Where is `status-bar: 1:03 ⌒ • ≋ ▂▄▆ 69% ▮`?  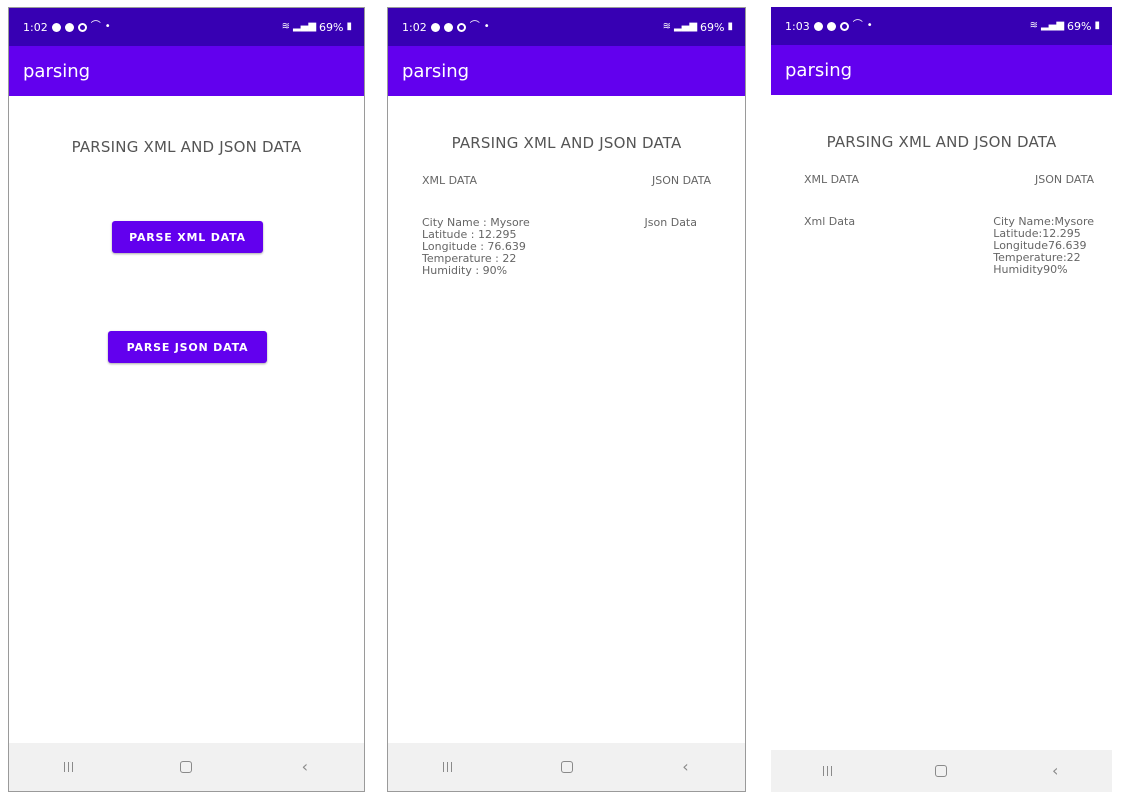 status-bar: 1:03 ⌒ • ≋ ▂▄▆ 69% ▮ is located at coordinates (941, 26).